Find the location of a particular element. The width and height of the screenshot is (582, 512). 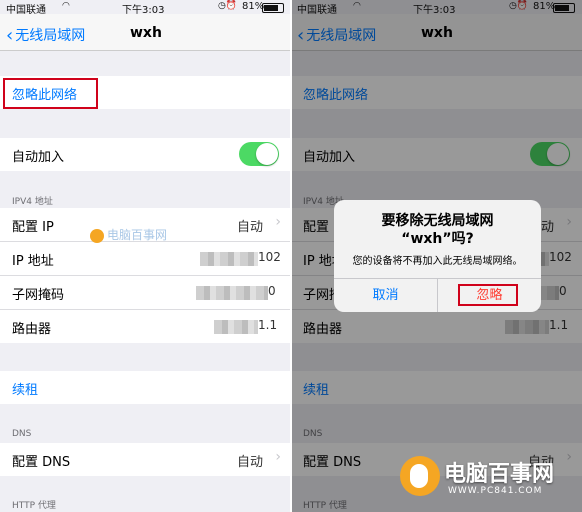

auto-join-toggle is located at coordinates (259, 154).